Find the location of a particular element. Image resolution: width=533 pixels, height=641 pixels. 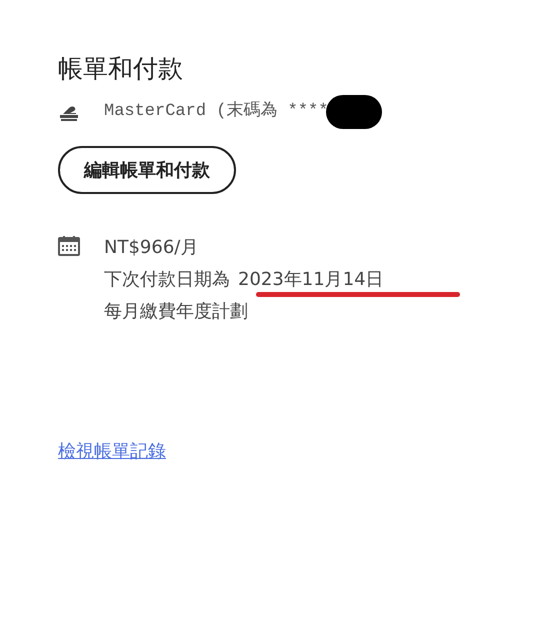

card-info: MasterCard (末碼為 **** is located at coordinates (216, 112).